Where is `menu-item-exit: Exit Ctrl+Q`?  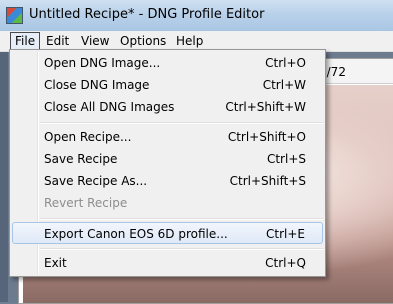 menu-item-exit: Exit Ctrl+Q is located at coordinates (167, 263).